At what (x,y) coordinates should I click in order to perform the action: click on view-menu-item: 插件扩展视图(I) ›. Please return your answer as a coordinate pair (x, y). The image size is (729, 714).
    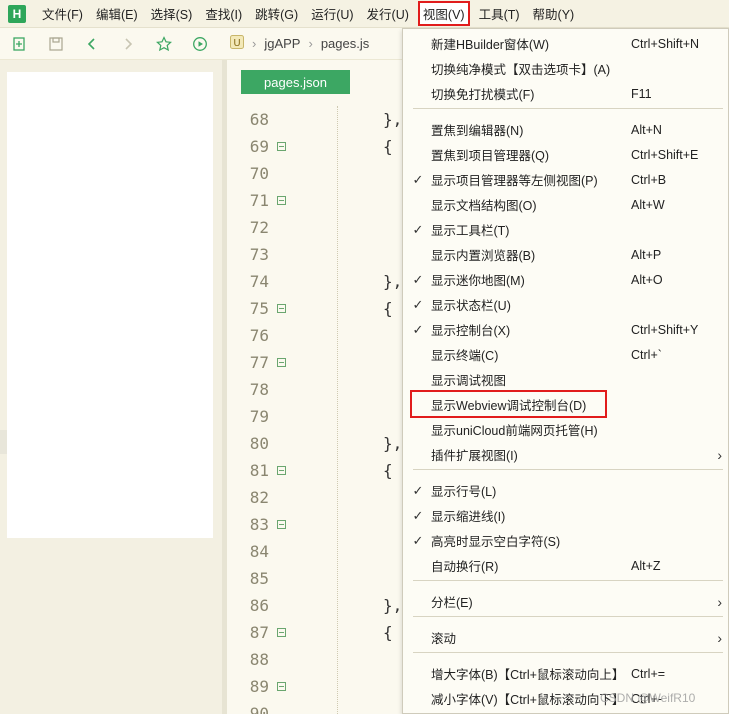
    Looking at the image, I should click on (565, 454).